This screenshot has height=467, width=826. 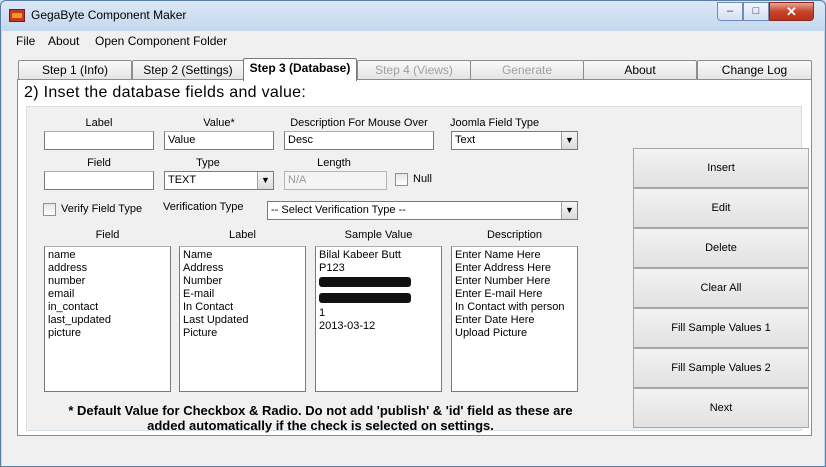 What do you see at coordinates (334, 163) in the screenshot?
I see `length-label: Length` at bounding box center [334, 163].